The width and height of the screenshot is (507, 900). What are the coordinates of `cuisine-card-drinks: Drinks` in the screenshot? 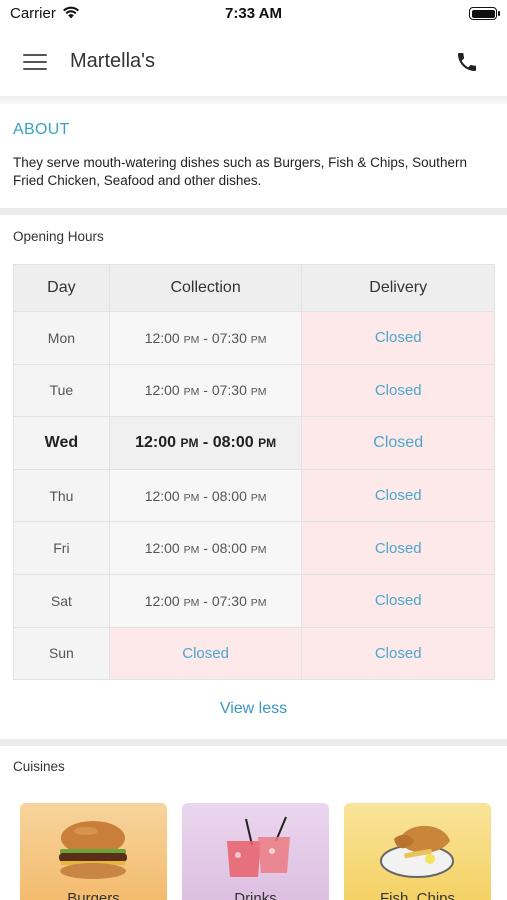 It's located at (255, 851).